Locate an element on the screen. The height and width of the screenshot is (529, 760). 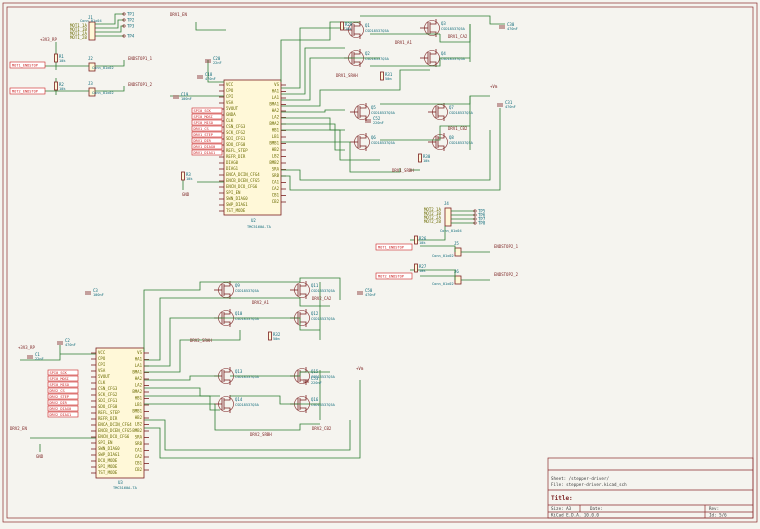
net-label-drv1-ca2: DRV1_CA2 is located at coordinates (458, 36).